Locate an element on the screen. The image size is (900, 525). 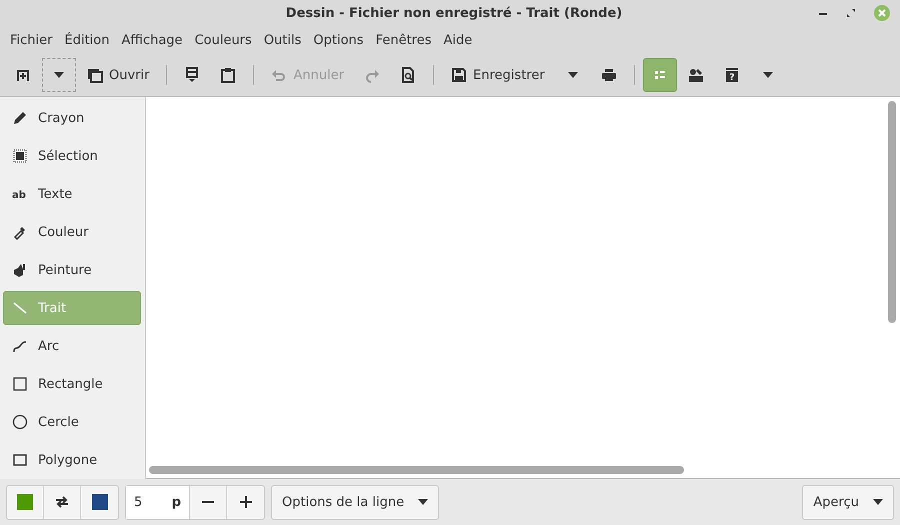
menu-item: Affichage is located at coordinates (152, 40).